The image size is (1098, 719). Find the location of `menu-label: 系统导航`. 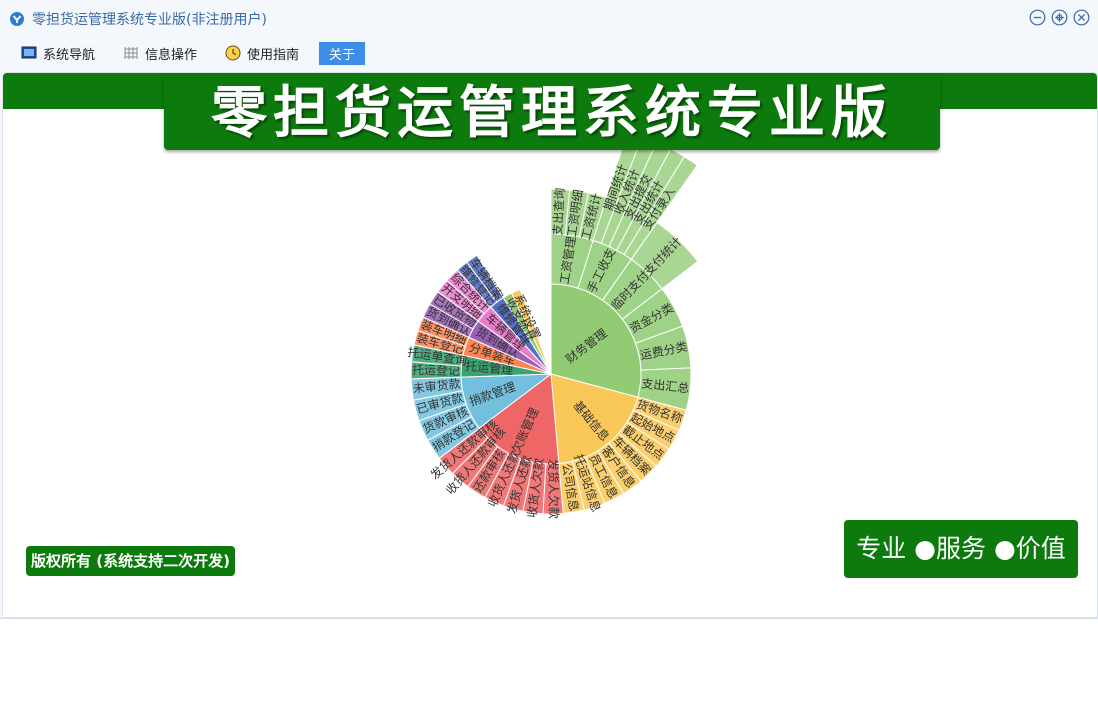

menu-label: 系统导航 is located at coordinates (69, 55).